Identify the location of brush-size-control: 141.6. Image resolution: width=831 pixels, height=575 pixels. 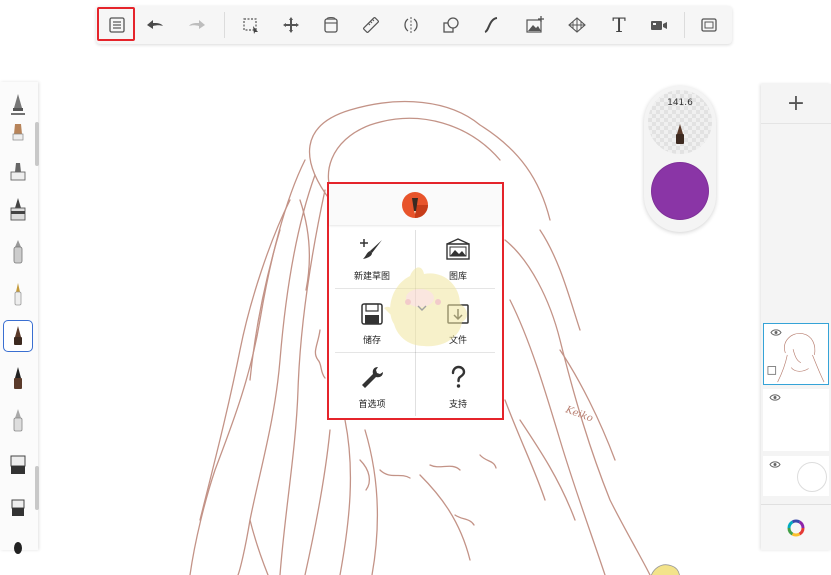
(680, 122).